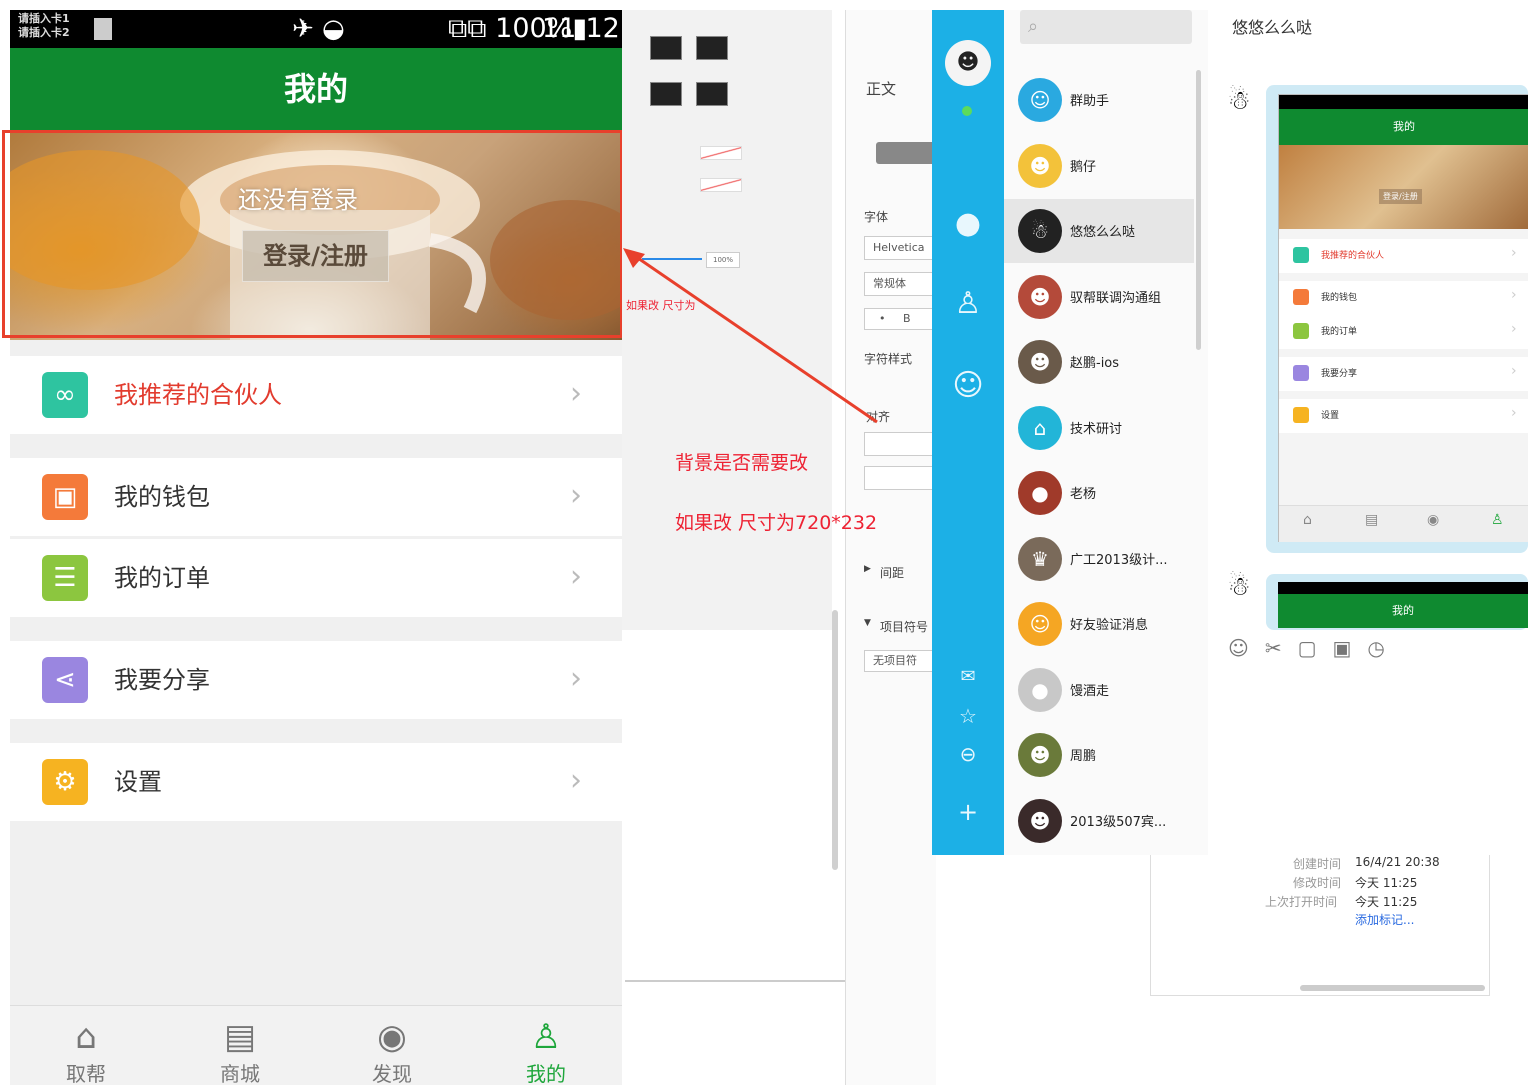 The width and height of the screenshot is (1528, 1085). Describe the element at coordinates (162, 680) in the screenshot. I see `menu-item-label: 我要分享` at that location.